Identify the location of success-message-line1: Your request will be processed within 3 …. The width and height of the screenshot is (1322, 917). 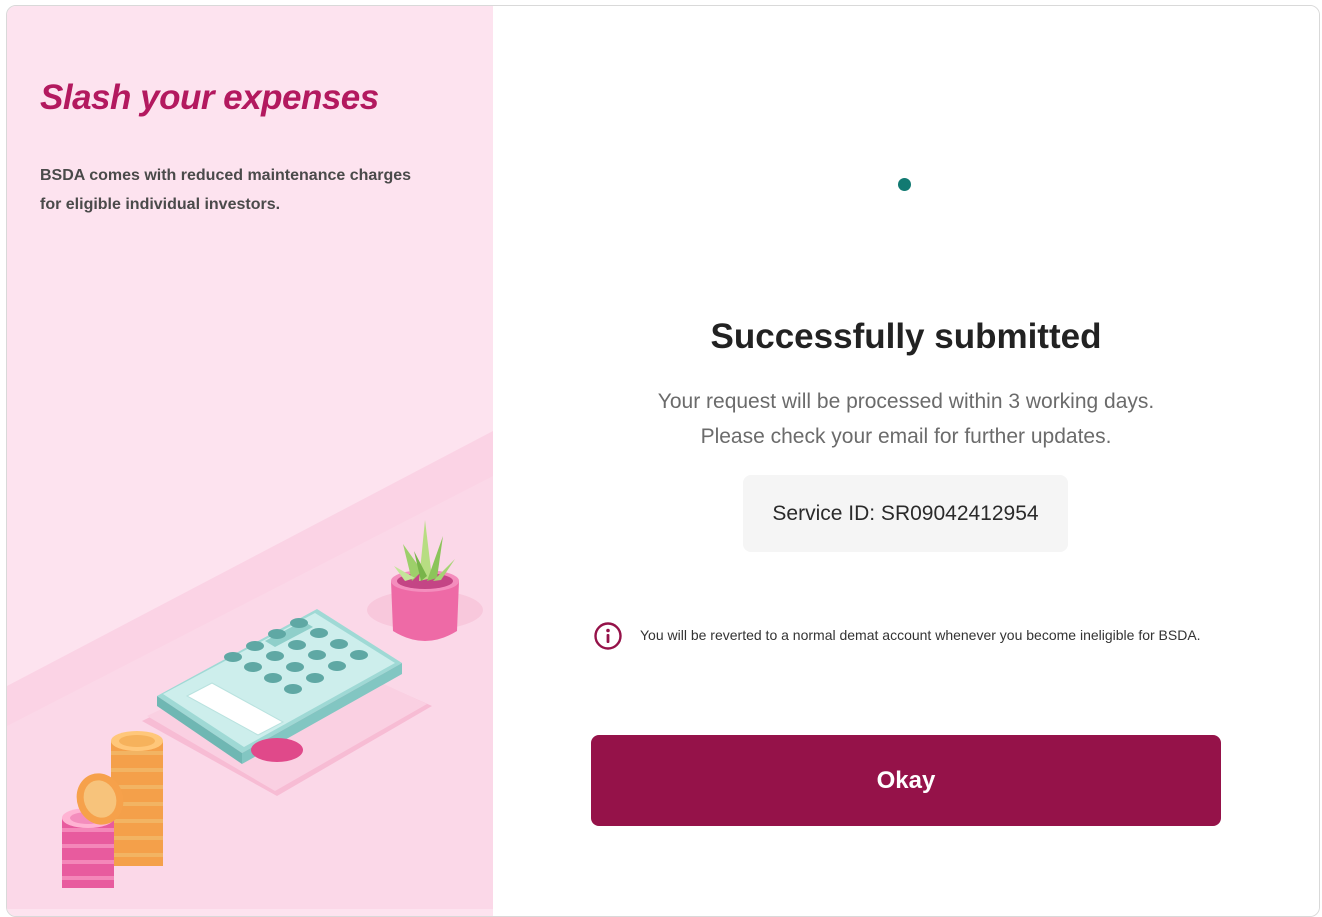
(906, 401).